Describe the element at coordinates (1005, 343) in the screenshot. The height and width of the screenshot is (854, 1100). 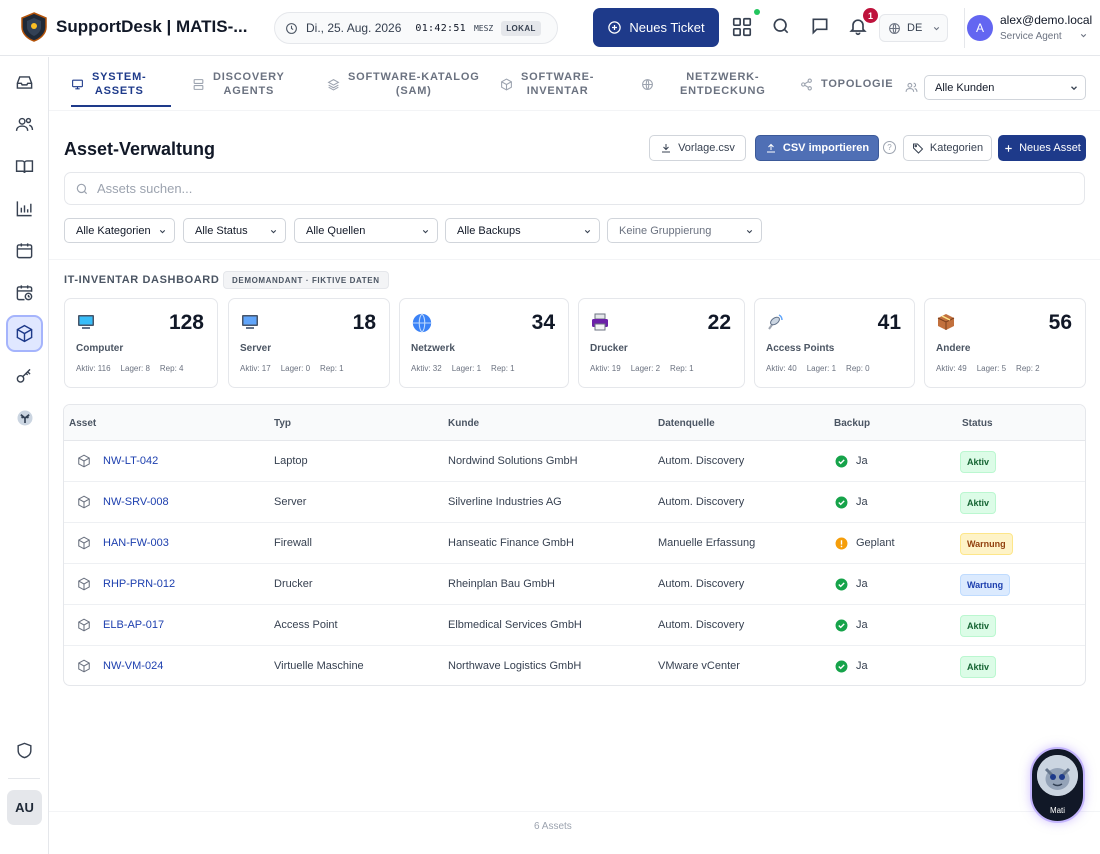
I see `stat-card-andere: 56 Andere Aktiv: 49 Lager: 5 Rep: 2` at that location.